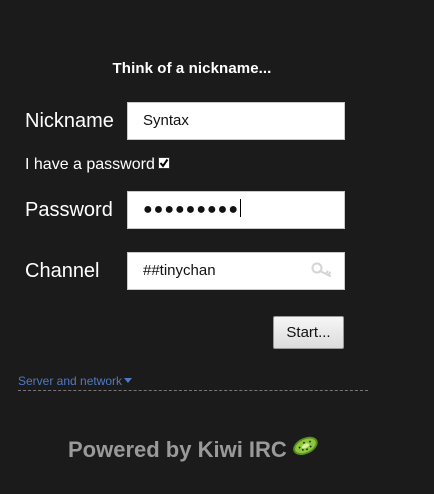  Describe the element at coordinates (236, 121) in the screenshot. I see `nickname-input: Syntax` at that location.